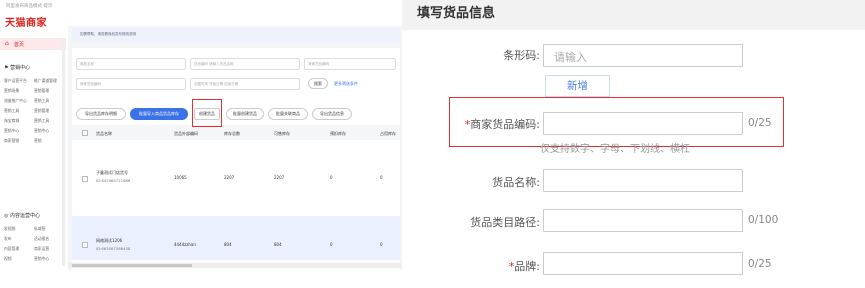 Image resolution: width=865 pixels, height=288 pixels. I want to click on category-path-label: 货品类目路径:, so click(505, 222).